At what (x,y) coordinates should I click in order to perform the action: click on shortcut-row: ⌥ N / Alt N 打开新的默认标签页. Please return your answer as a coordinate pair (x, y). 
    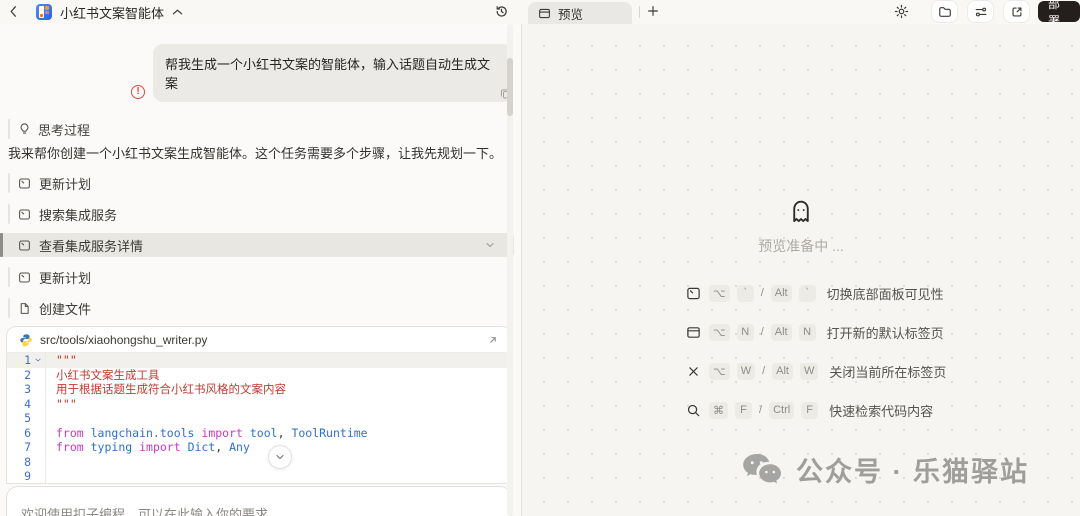
    Looking at the image, I should click on (815, 332).